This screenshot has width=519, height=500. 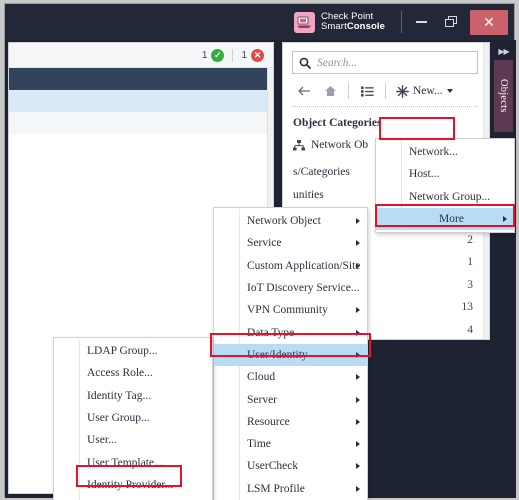 I want to click on menu-item-lsm-profile: LSM Profile, so click(x=290, y=489).